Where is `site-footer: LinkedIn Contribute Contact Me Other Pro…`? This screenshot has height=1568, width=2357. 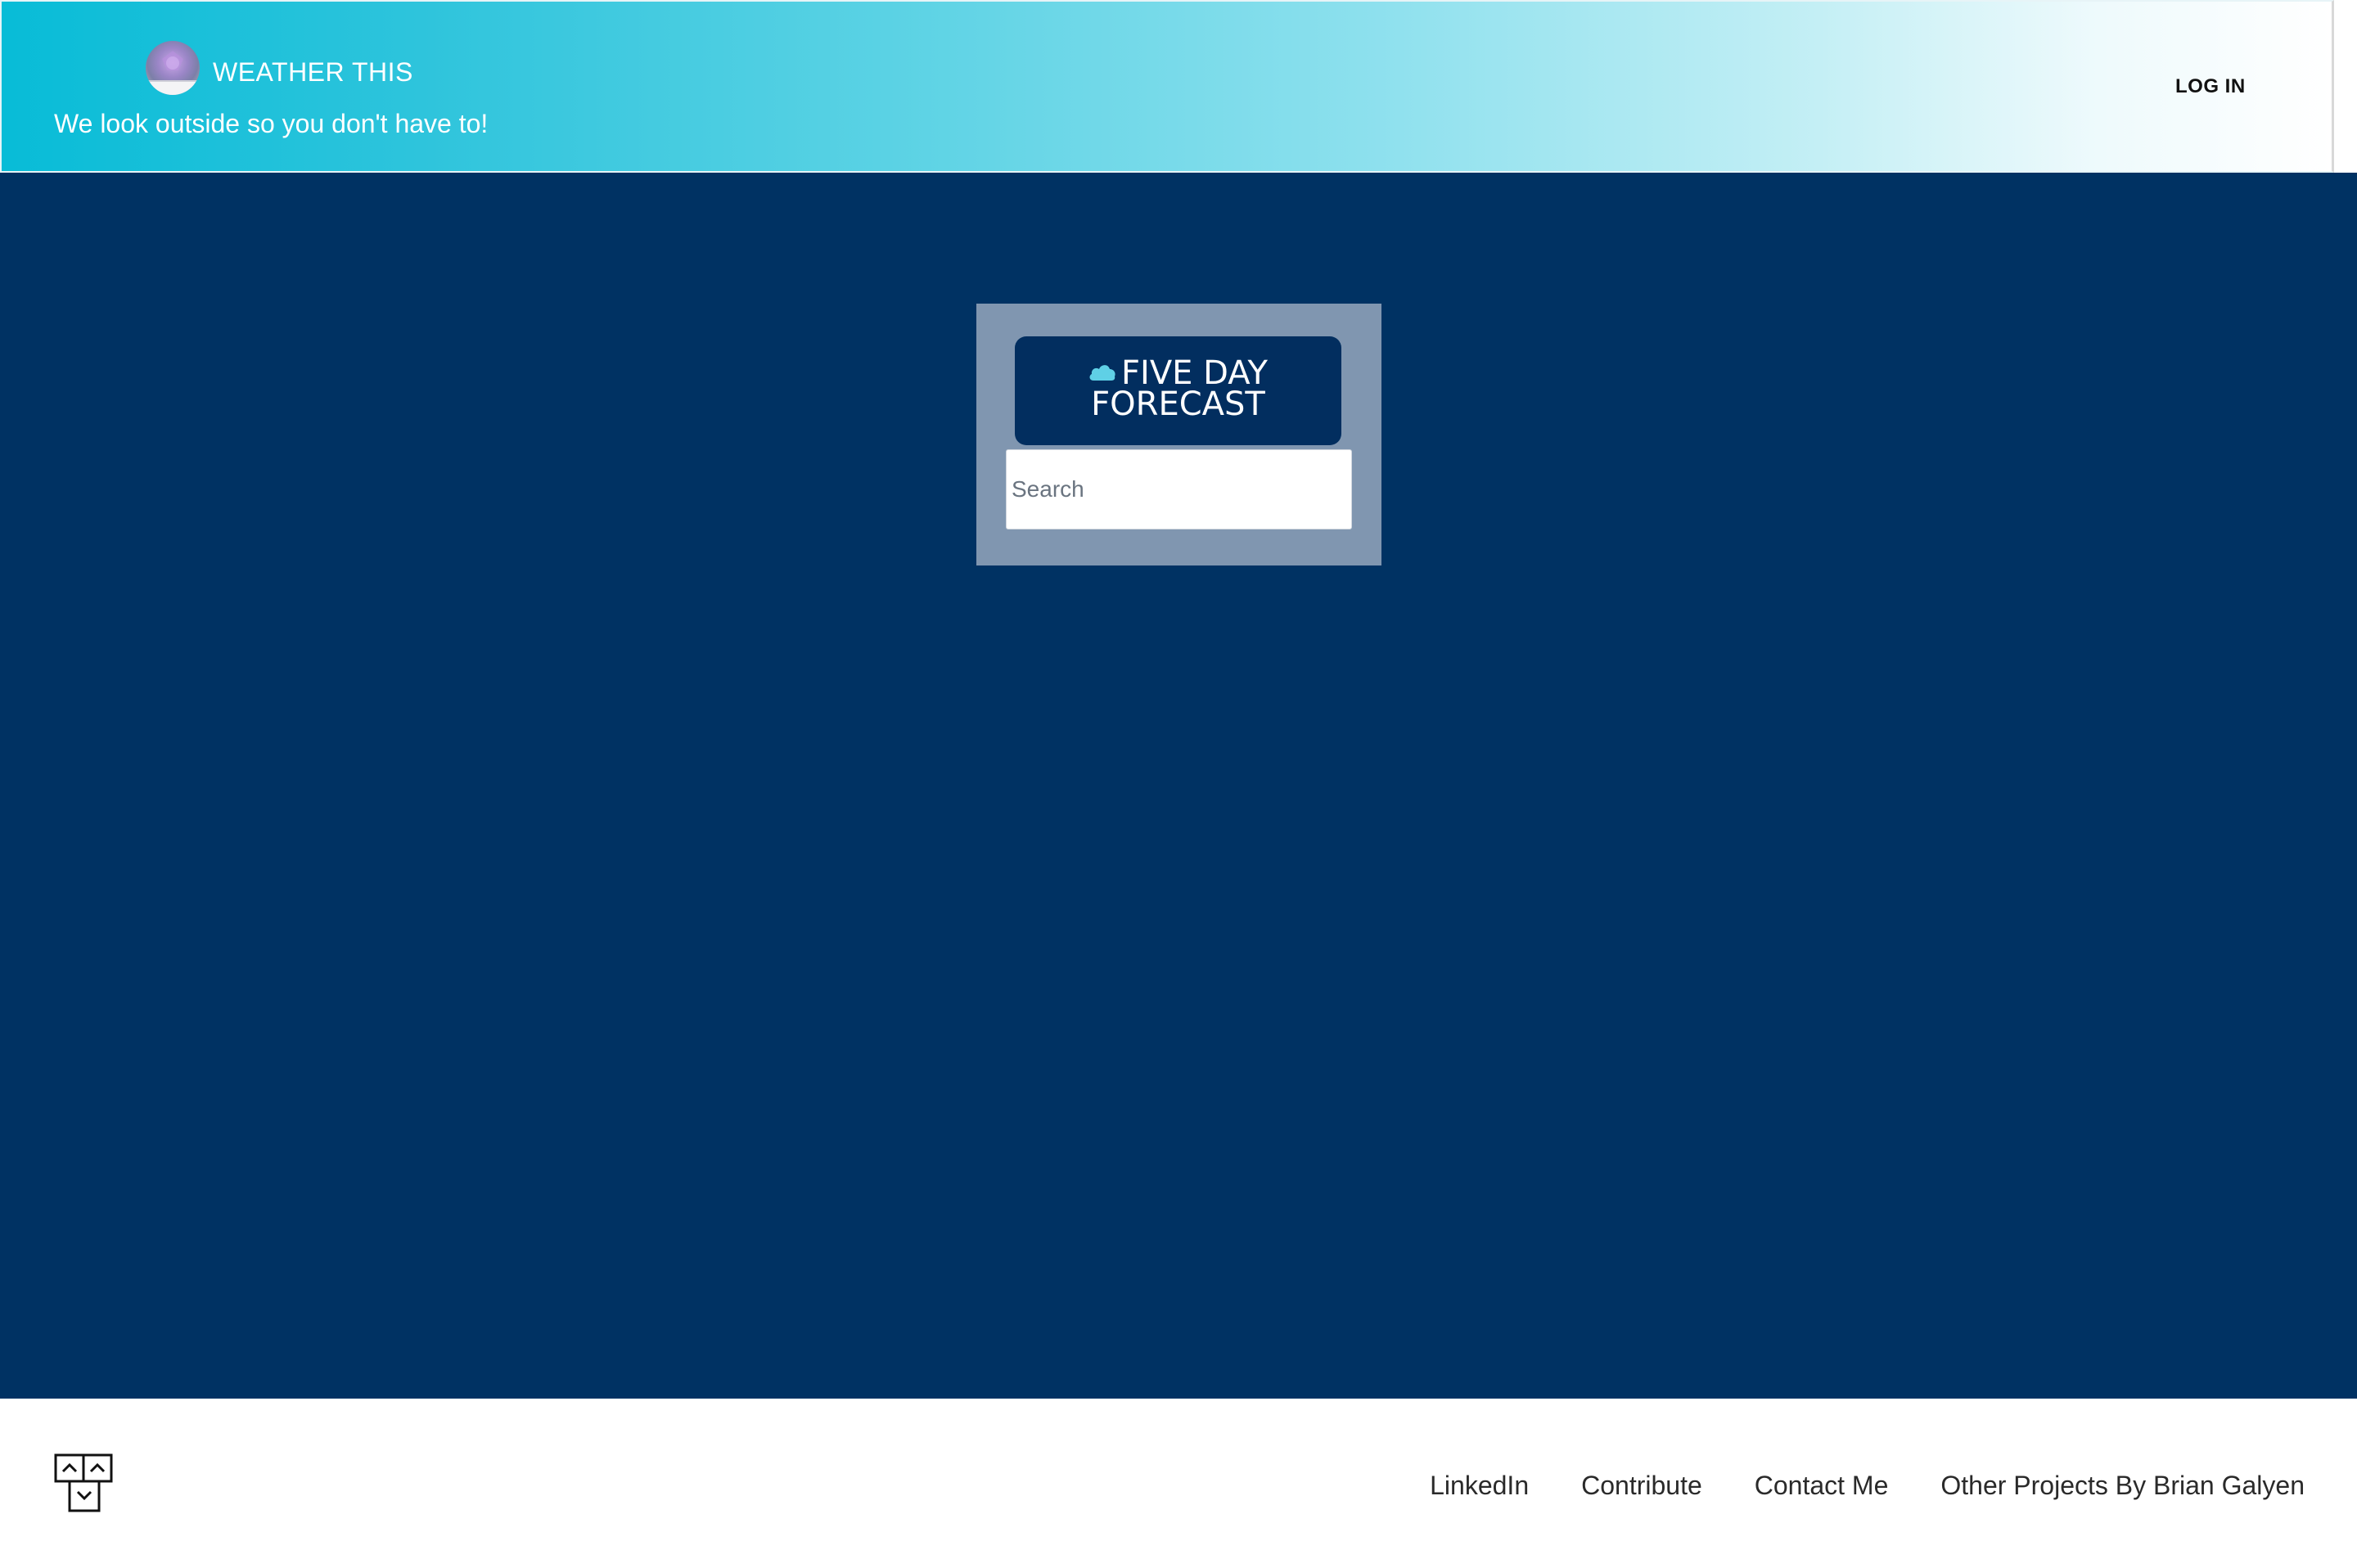
site-footer: LinkedIn Contribute Contact Me Other Pro… is located at coordinates (1178, 1483).